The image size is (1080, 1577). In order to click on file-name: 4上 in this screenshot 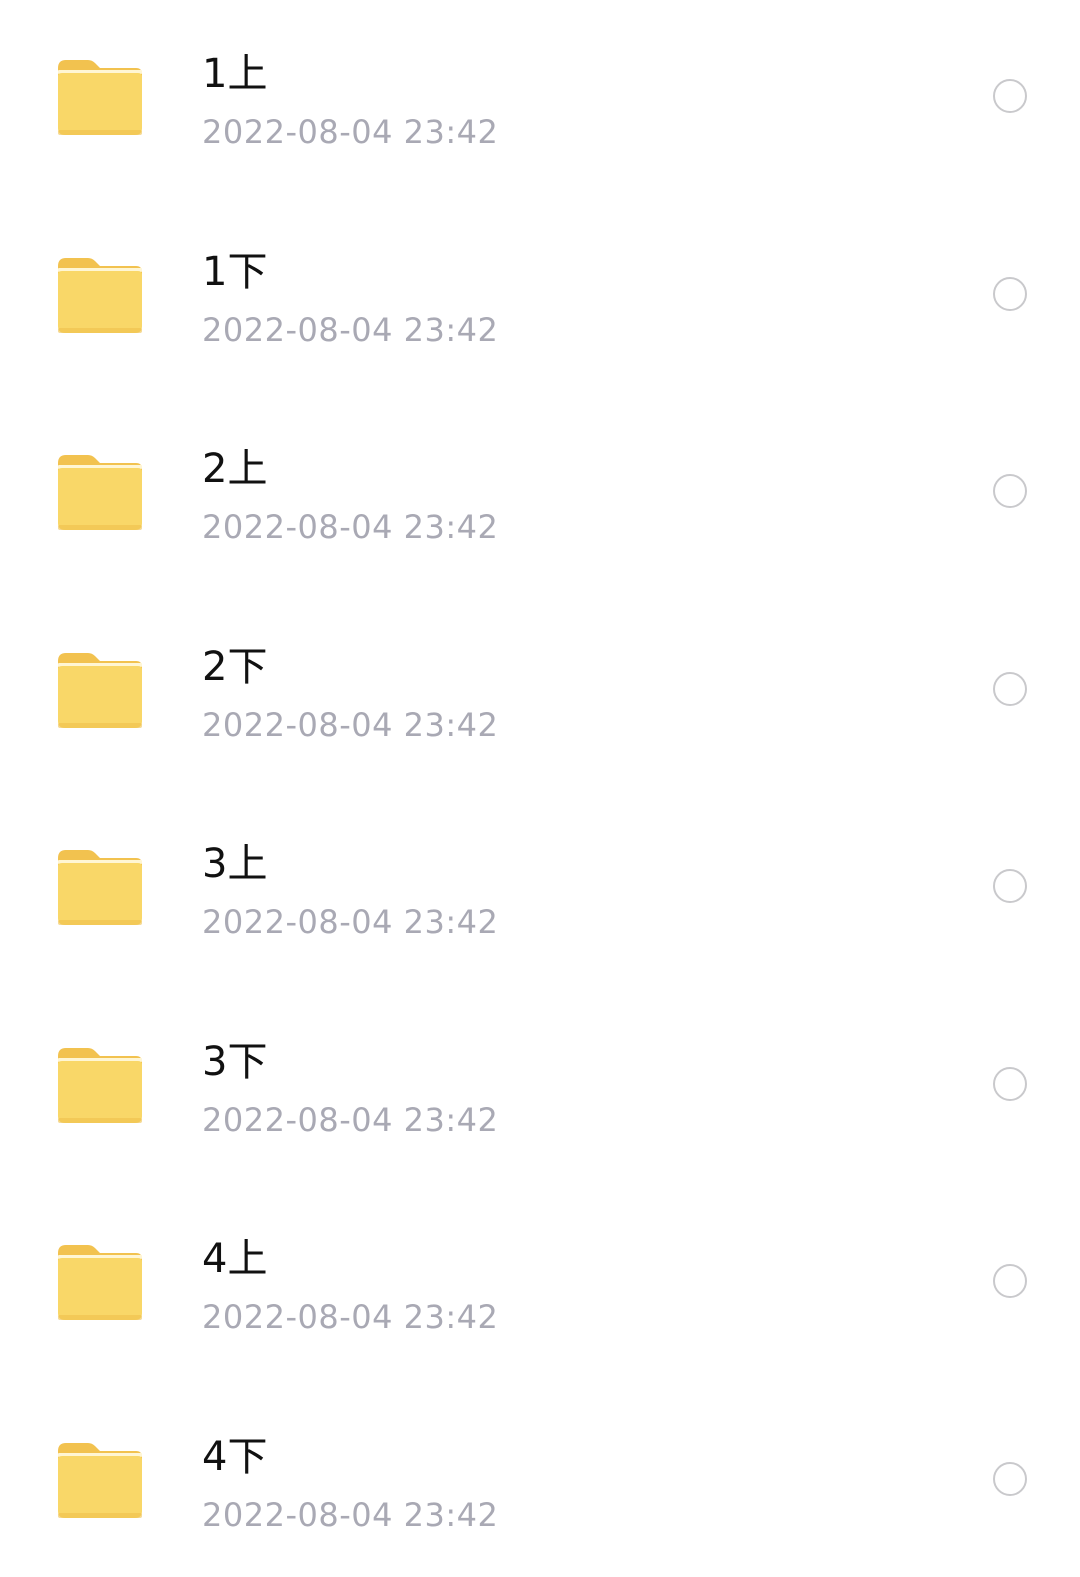, I will do `click(235, 1259)`.